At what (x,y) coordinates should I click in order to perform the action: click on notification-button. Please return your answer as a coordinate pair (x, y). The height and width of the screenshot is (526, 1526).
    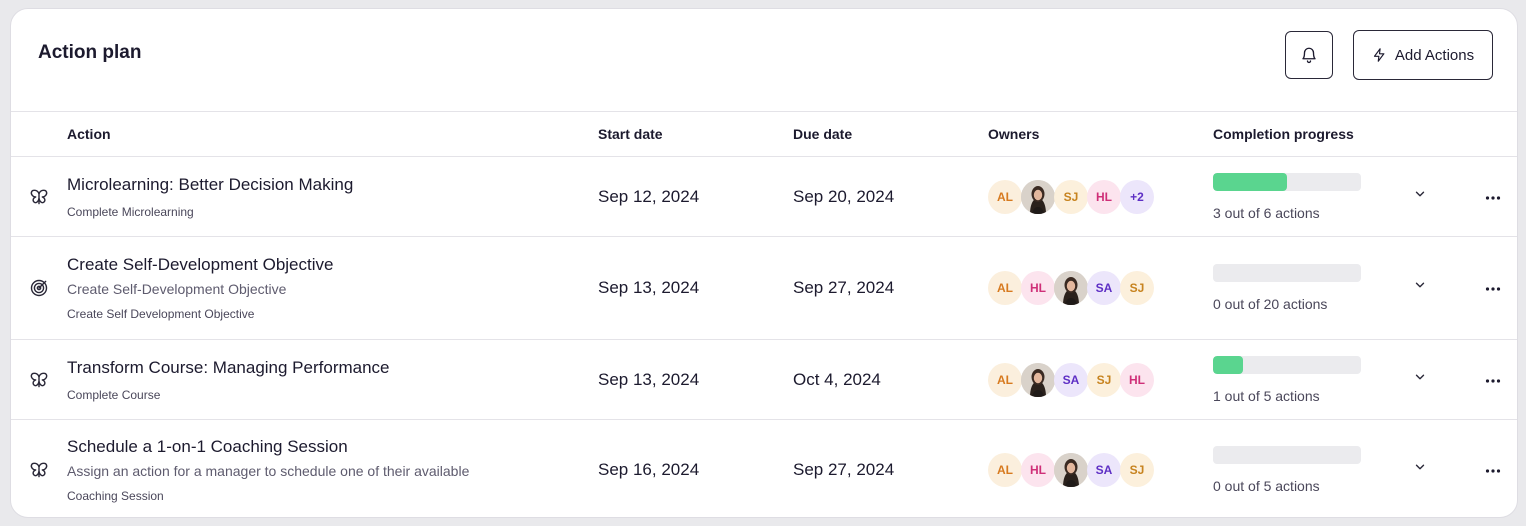
    Looking at the image, I should click on (1309, 55).